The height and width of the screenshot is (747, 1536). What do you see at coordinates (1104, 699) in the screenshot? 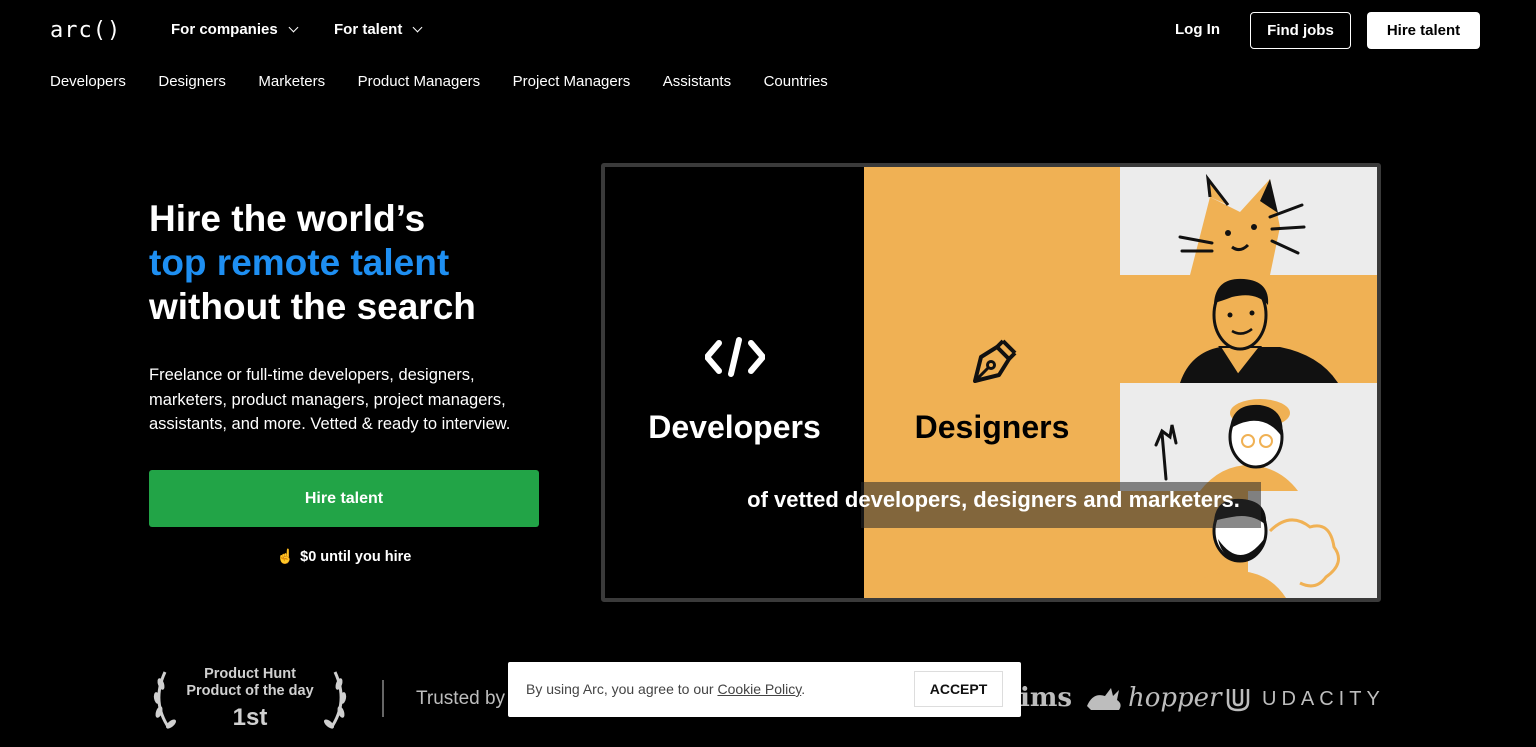
I see `bunny-icon` at bounding box center [1104, 699].